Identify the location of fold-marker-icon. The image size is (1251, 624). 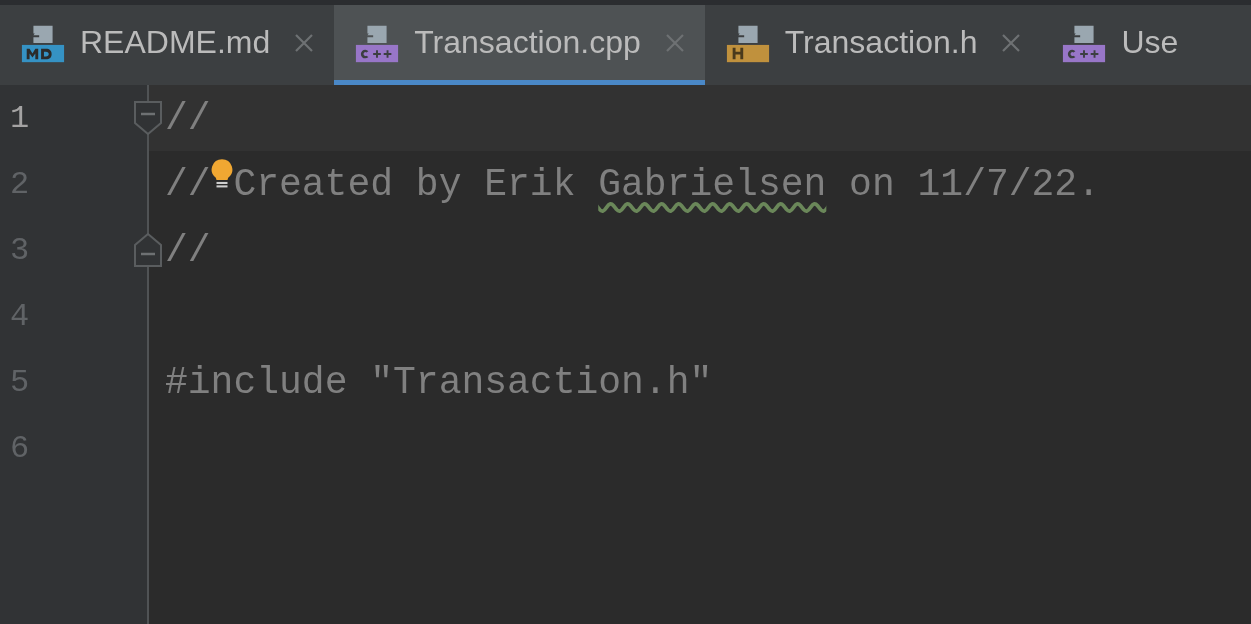
(148, 250).